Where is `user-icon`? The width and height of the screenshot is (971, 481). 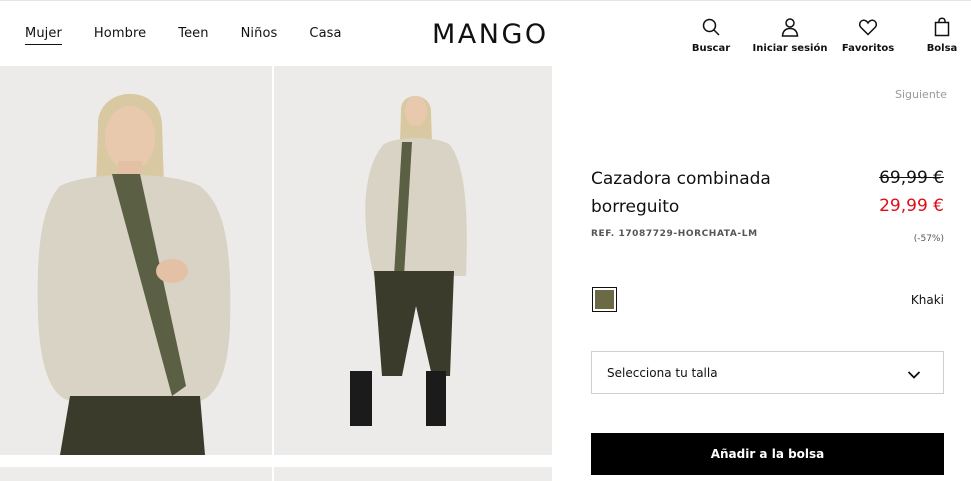
user-icon is located at coordinates (790, 27).